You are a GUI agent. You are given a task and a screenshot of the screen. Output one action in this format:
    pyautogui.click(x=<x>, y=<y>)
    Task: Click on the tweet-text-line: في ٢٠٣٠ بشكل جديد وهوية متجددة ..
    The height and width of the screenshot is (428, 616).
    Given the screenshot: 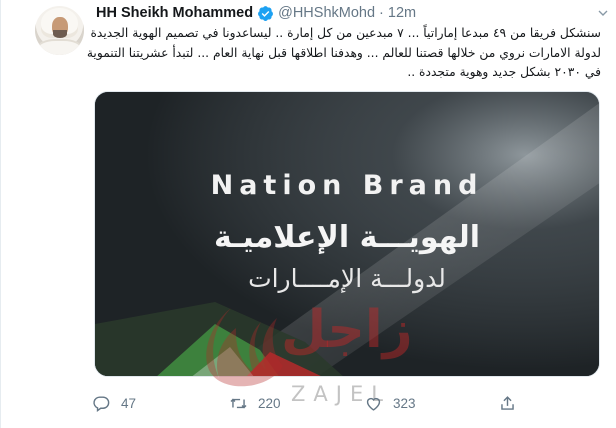 What is the action you would take?
    pyautogui.click(x=504, y=72)
    